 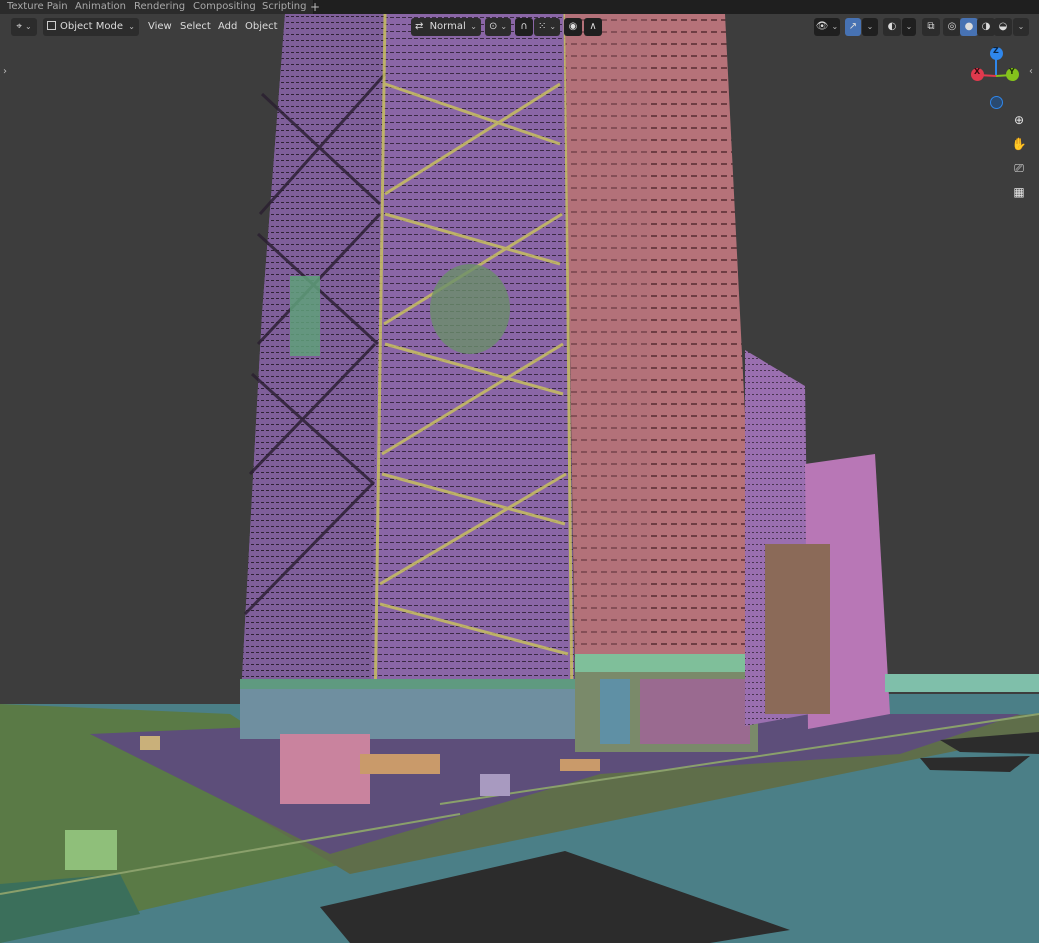 What do you see at coordinates (996, 102) in the screenshot?
I see `gizmo-neg-z-axis` at bounding box center [996, 102].